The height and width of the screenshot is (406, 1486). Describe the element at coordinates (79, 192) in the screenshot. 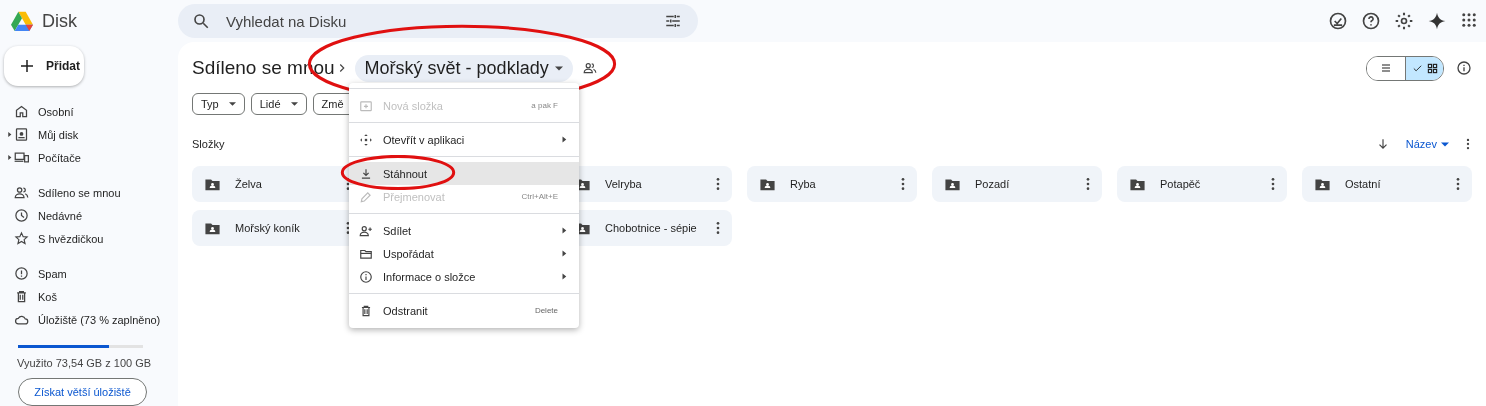

I see `sidebar-item: Sdíleno se mnou` at that location.